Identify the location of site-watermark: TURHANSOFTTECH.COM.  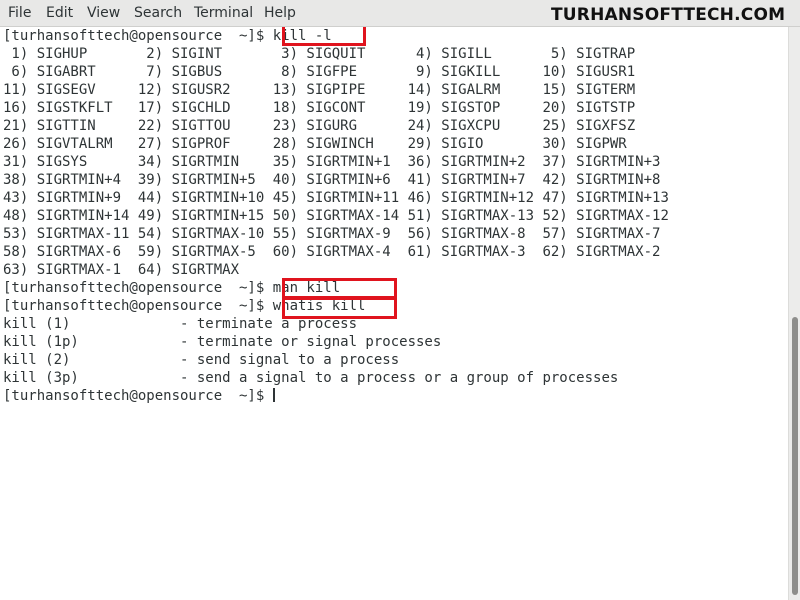
(668, 15).